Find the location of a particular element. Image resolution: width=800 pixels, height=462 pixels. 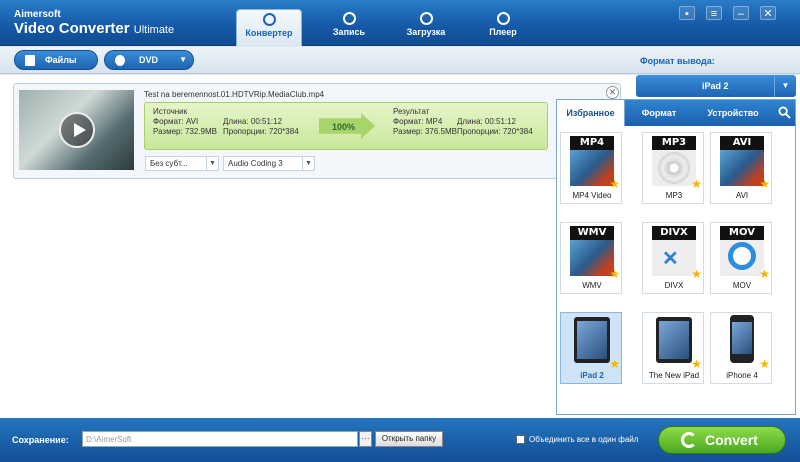

source-duration: Длина: 00:51:12 is located at coordinates (253, 121).